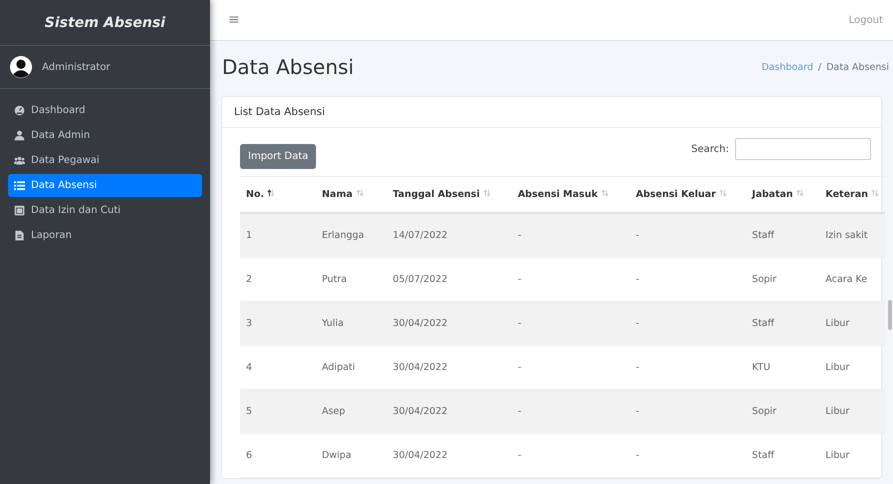 Image resolution: width=893 pixels, height=484 pixels. Describe the element at coordinates (19, 185) in the screenshot. I see `list-icon` at that location.